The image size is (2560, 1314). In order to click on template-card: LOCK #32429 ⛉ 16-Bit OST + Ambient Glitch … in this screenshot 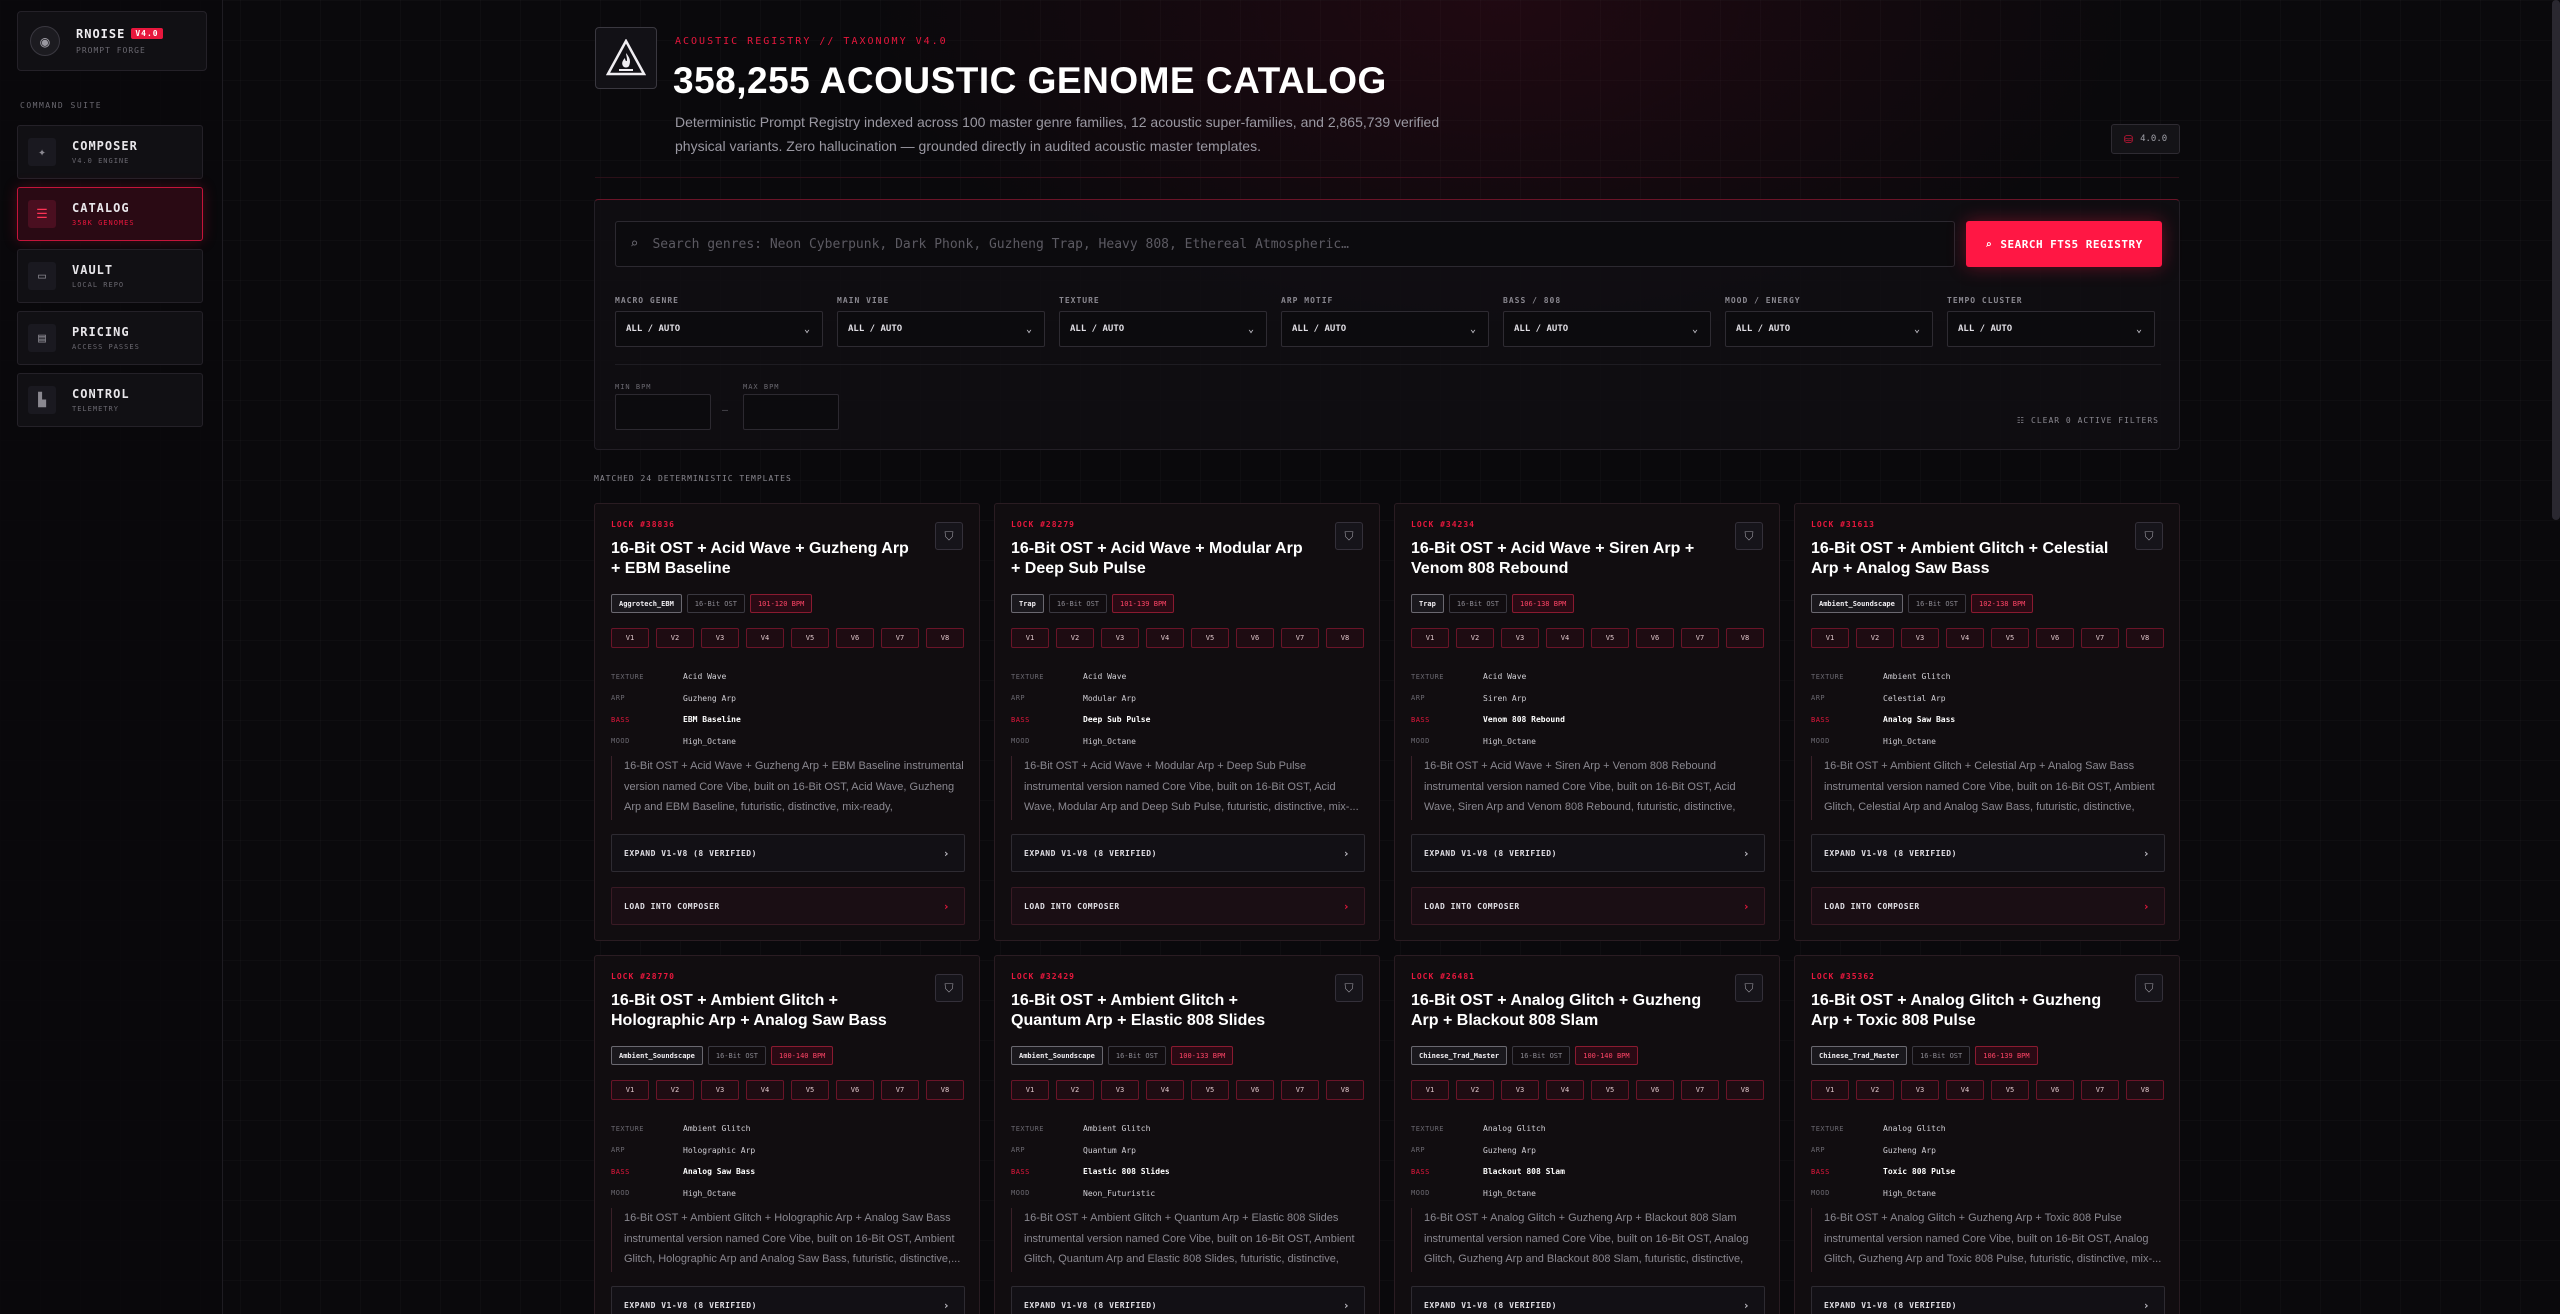, I will do `click(1187, 1134)`.